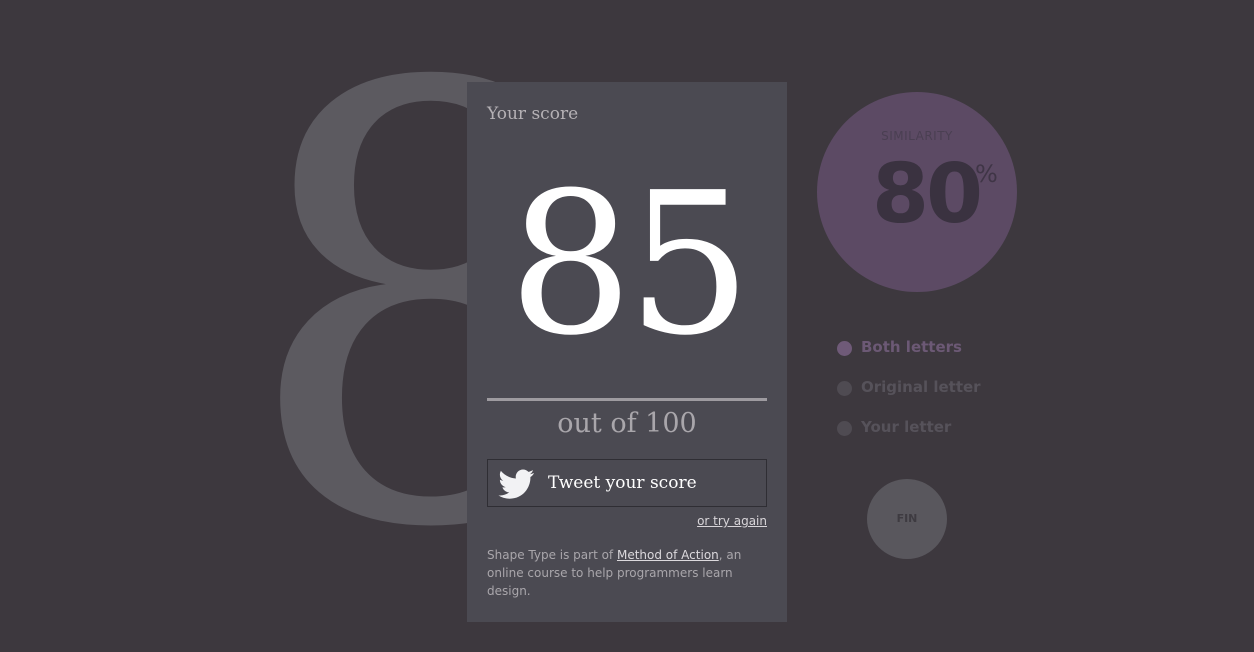 The width and height of the screenshot is (1254, 652). I want to click on score-out-of: out of 100, so click(627, 423).